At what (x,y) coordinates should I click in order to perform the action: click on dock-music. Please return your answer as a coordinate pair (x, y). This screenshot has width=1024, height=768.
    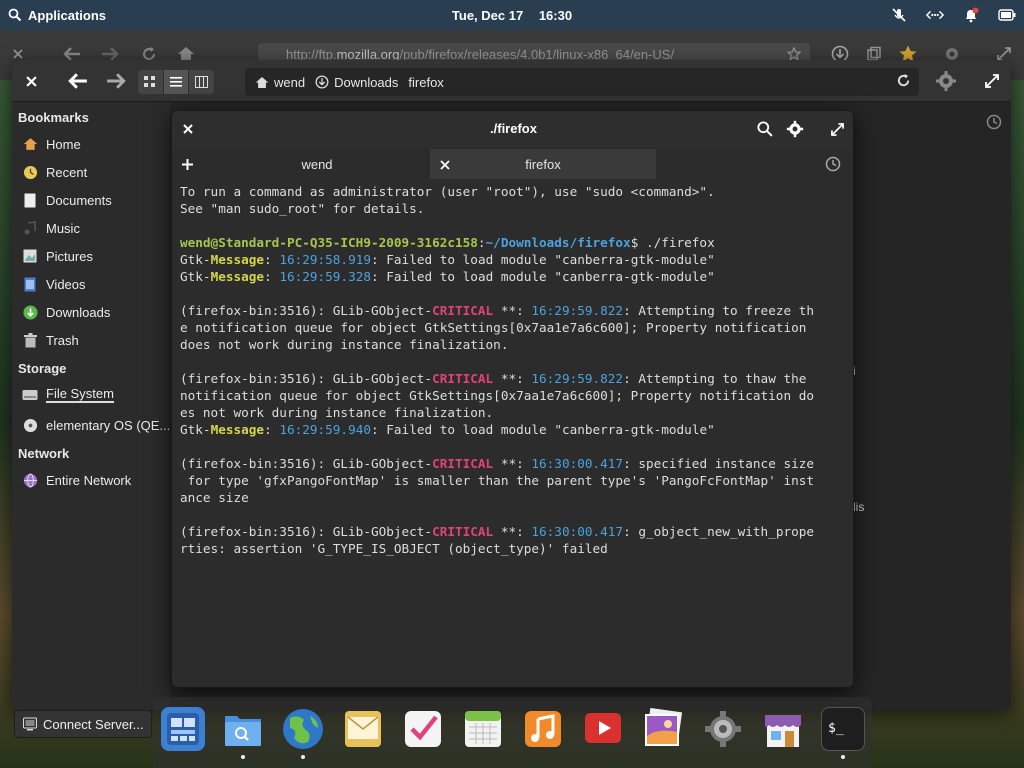
    Looking at the image, I should click on (543, 729).